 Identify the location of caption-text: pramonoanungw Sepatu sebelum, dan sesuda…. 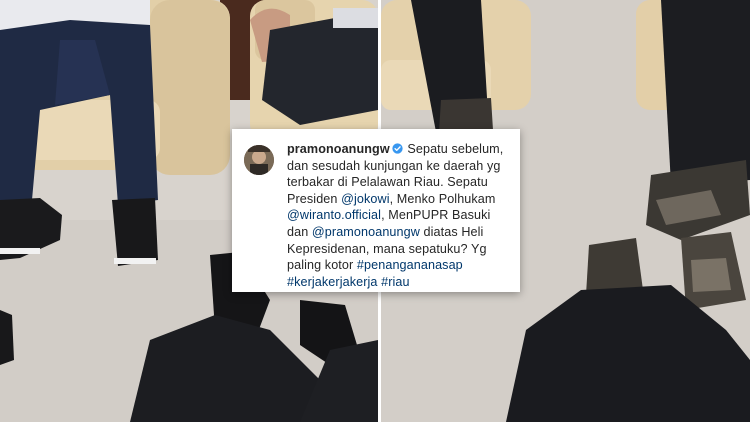
(399, 215).